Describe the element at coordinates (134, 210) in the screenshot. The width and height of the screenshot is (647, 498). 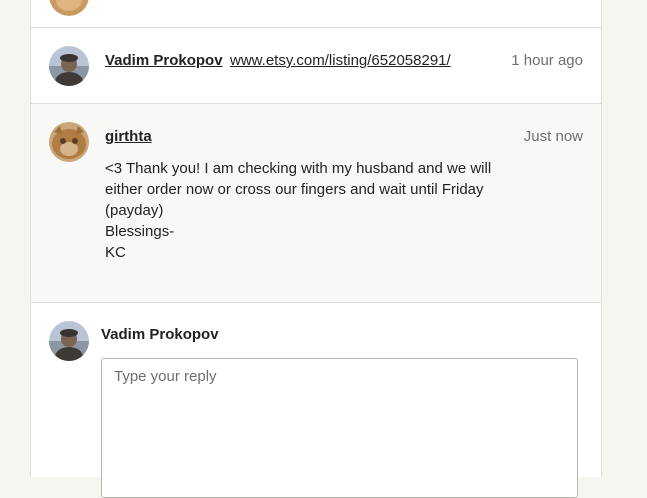
I see `message-line: (payday)` at that location.